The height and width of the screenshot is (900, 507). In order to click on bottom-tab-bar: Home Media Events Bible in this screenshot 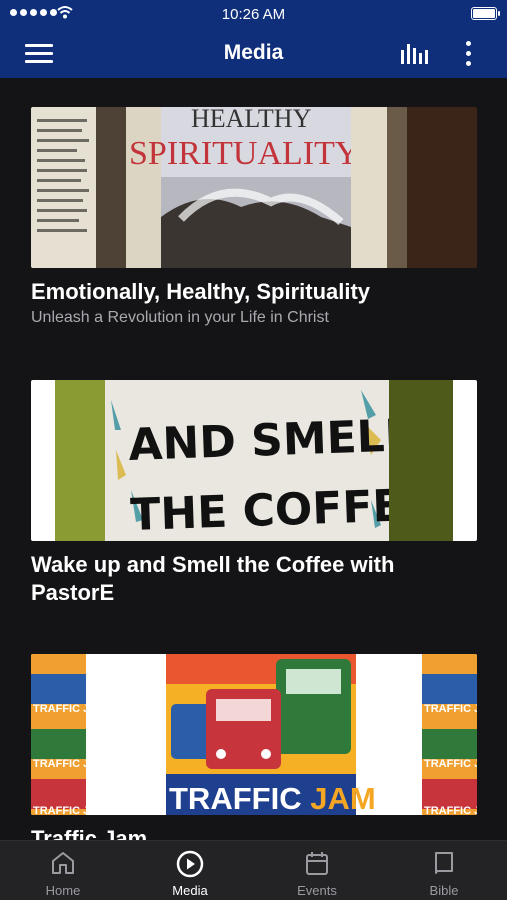, I will do `click(253, 870)`.